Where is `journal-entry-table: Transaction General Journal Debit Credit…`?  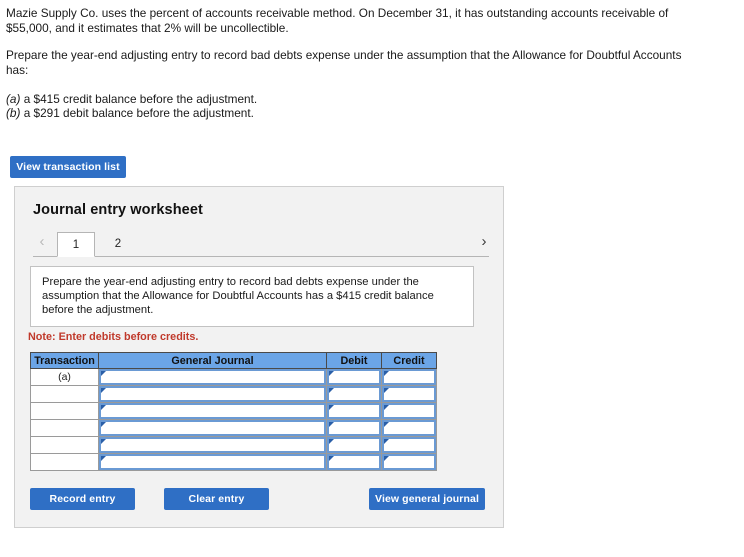
journal-entry-table: Transaction General Journal Debit Credit… is located at coordinates (233, 411).